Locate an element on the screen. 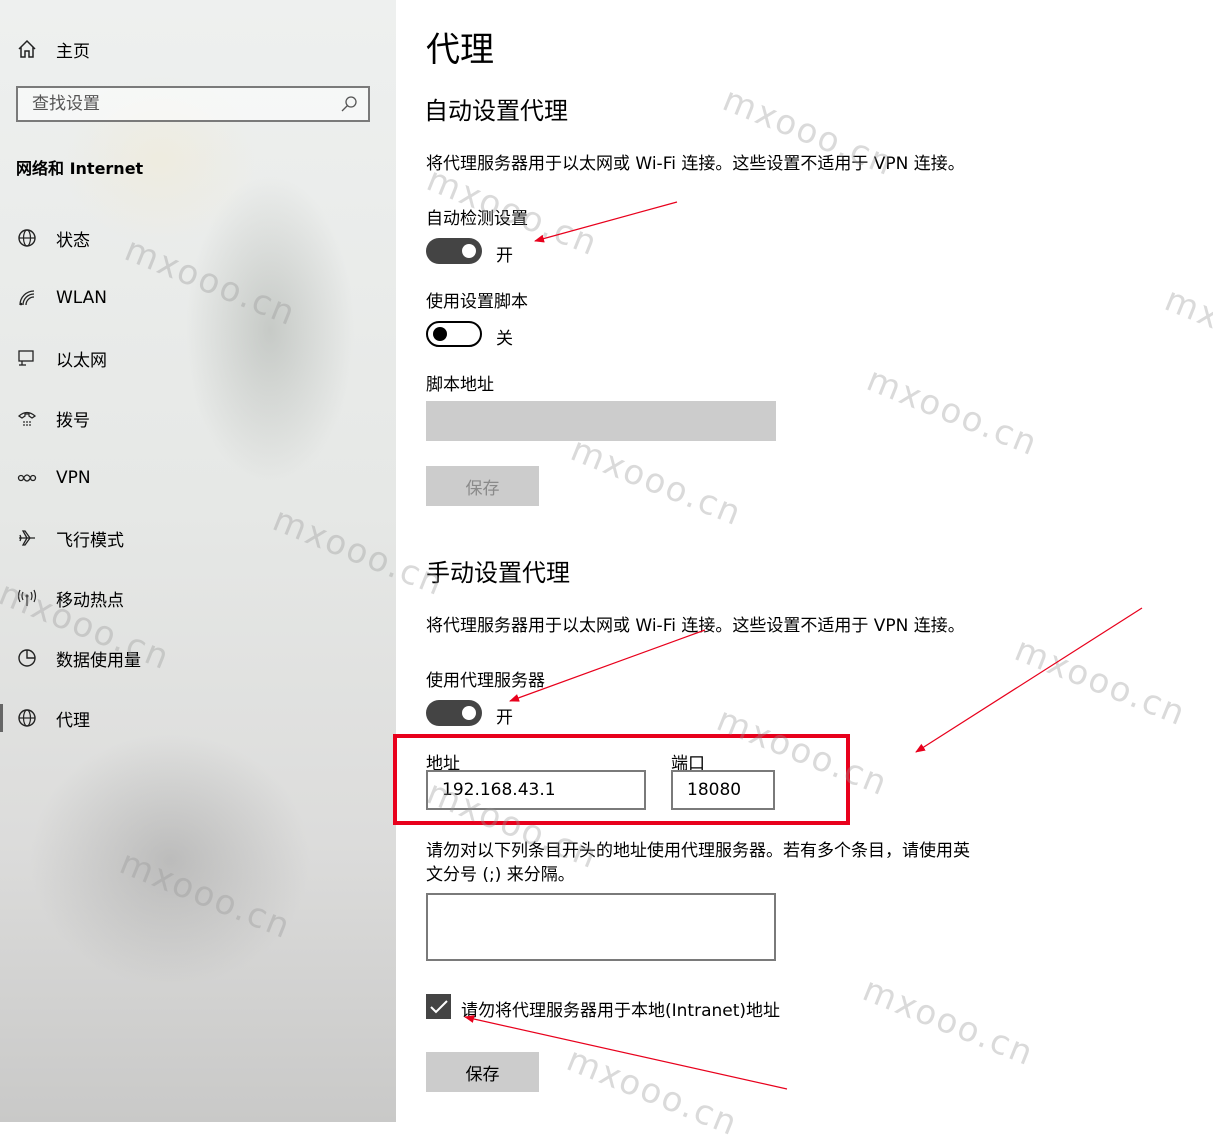  auto-save-button: 保存 is located at coordinates (482, 486).